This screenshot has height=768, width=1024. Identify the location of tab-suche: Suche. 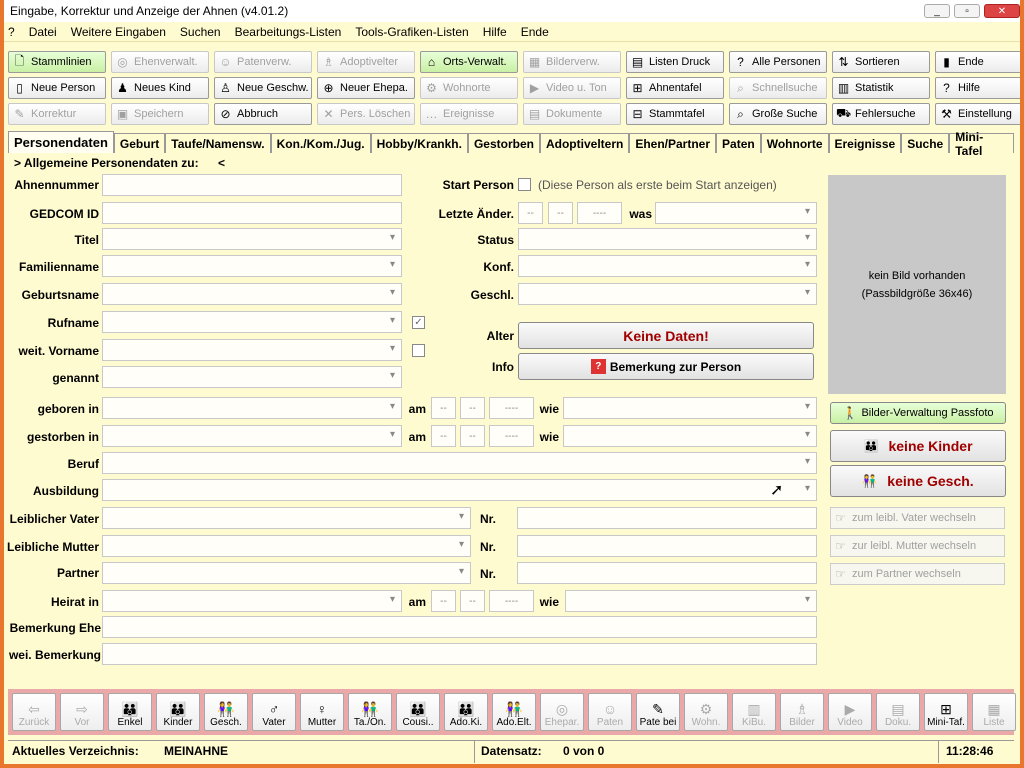
(925, 143).